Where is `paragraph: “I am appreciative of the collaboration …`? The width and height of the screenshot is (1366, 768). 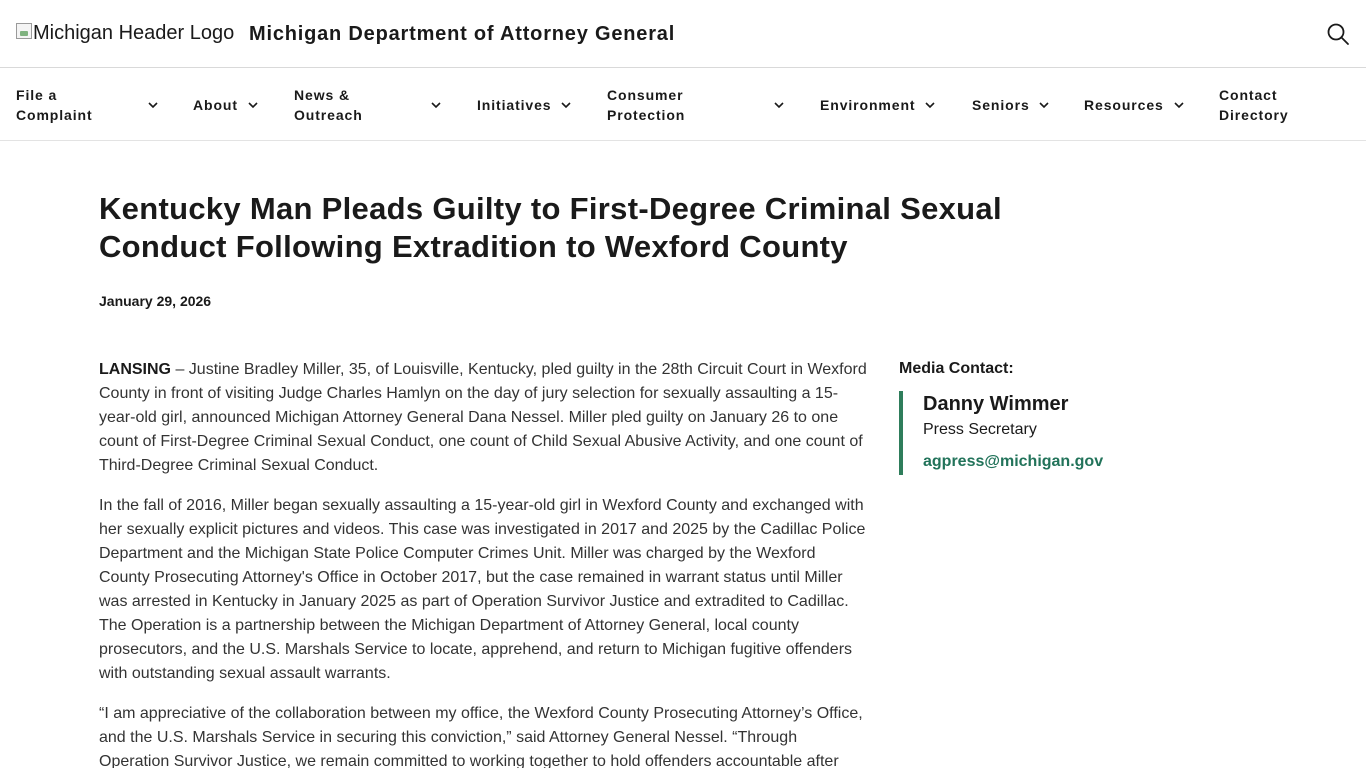 paragraph: “I am appreciative of the collaboration … is located at coordinates (481, 736).